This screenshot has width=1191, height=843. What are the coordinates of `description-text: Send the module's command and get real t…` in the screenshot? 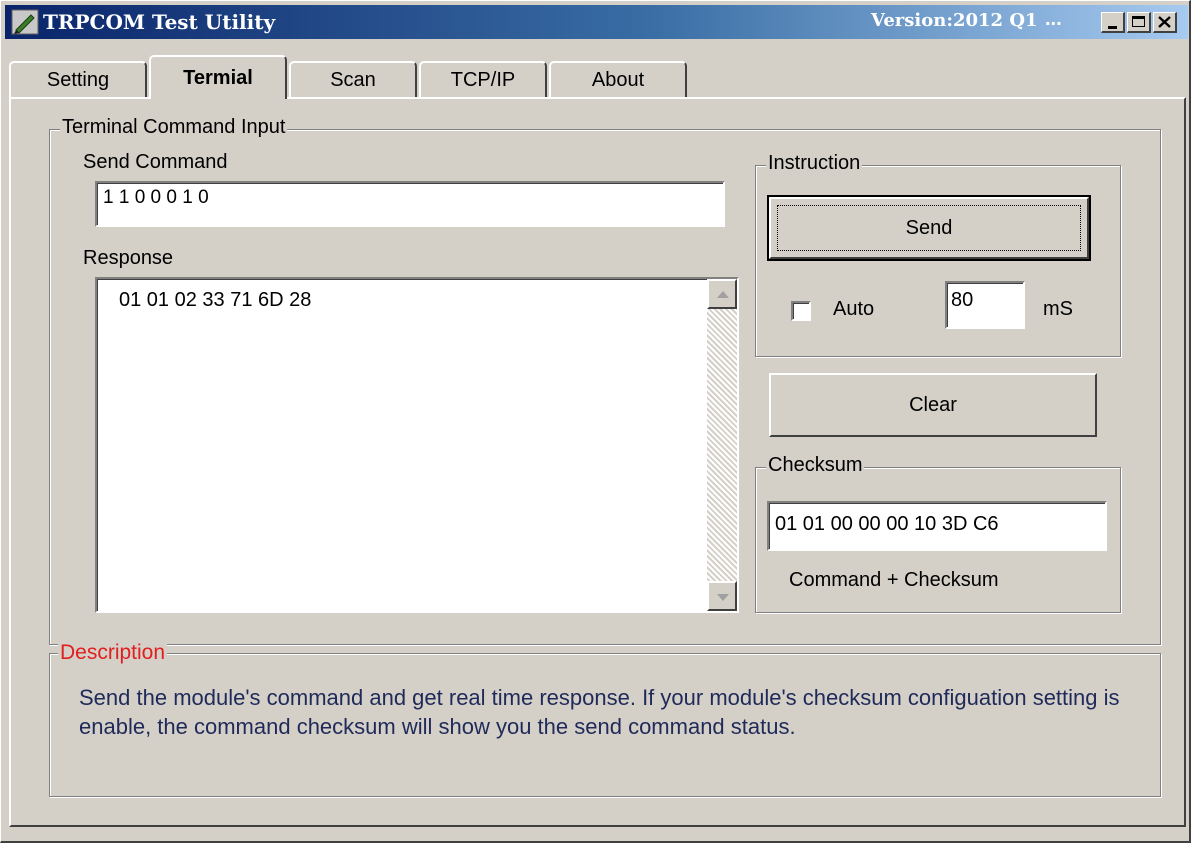 It's located at (599, 712).